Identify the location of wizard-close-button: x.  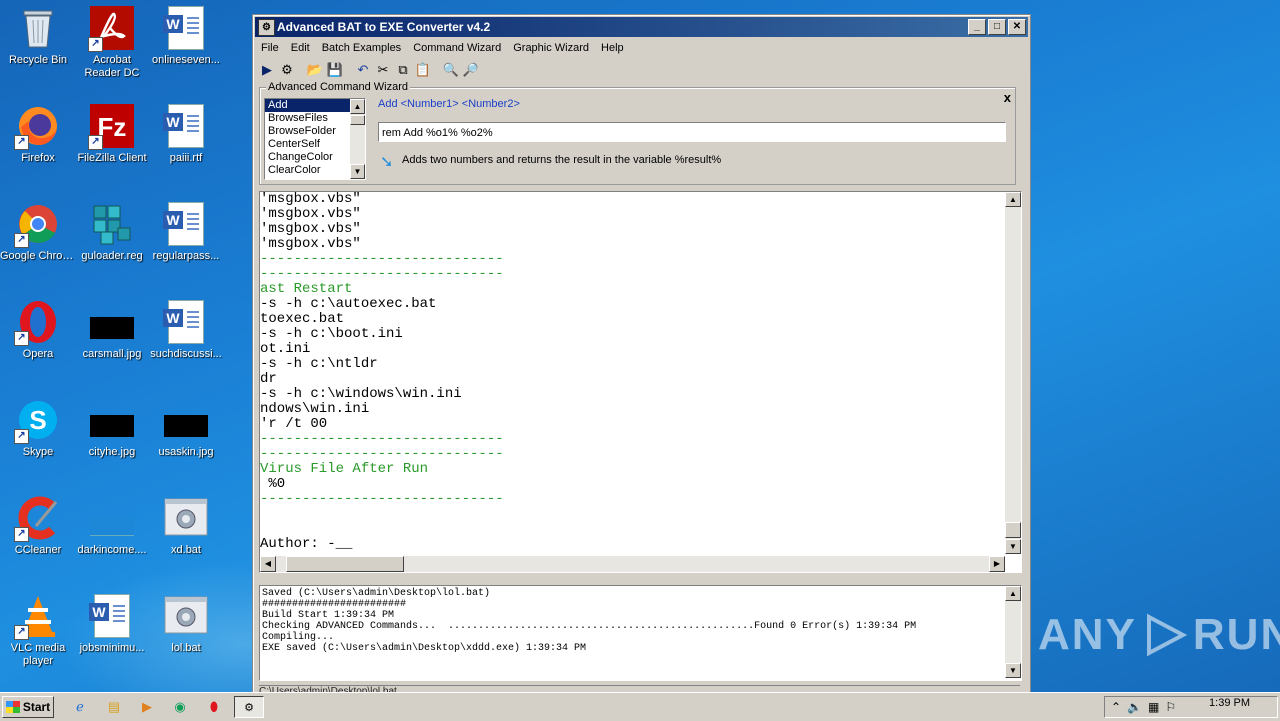
(1007, 97).